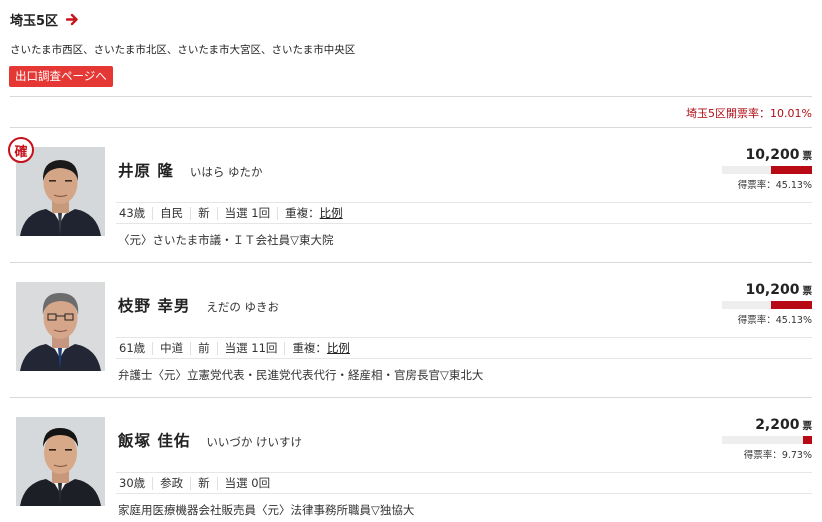  Describe the element at coordinates (796, 455) in the screenshot. I see `vote-share-value: 9.73%` at that location.